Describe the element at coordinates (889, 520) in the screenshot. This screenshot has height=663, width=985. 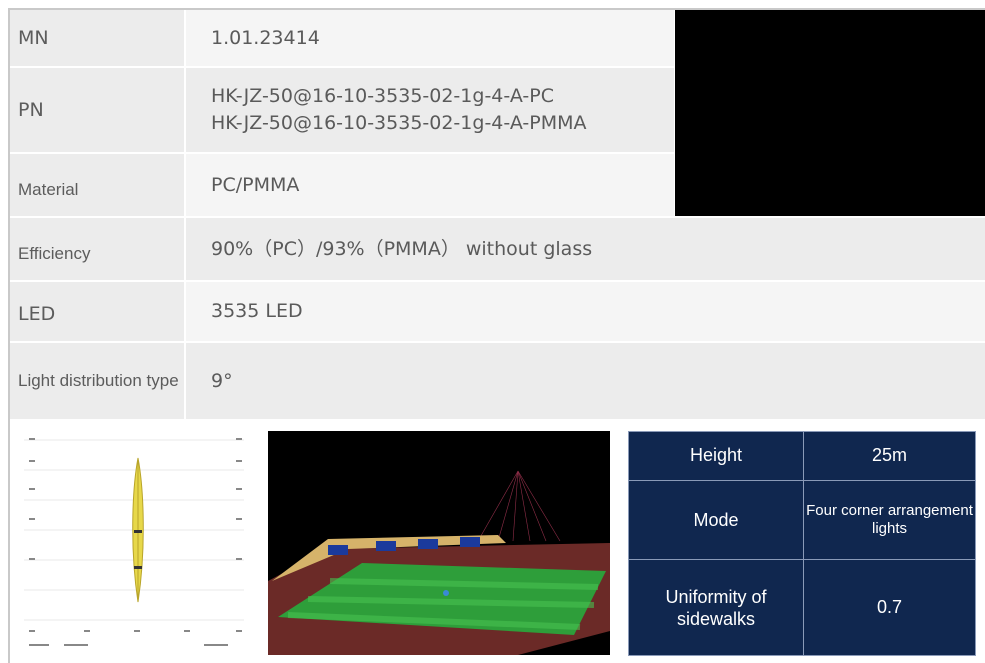
I see `mode-value: Four corner arrangement lights` at that location.